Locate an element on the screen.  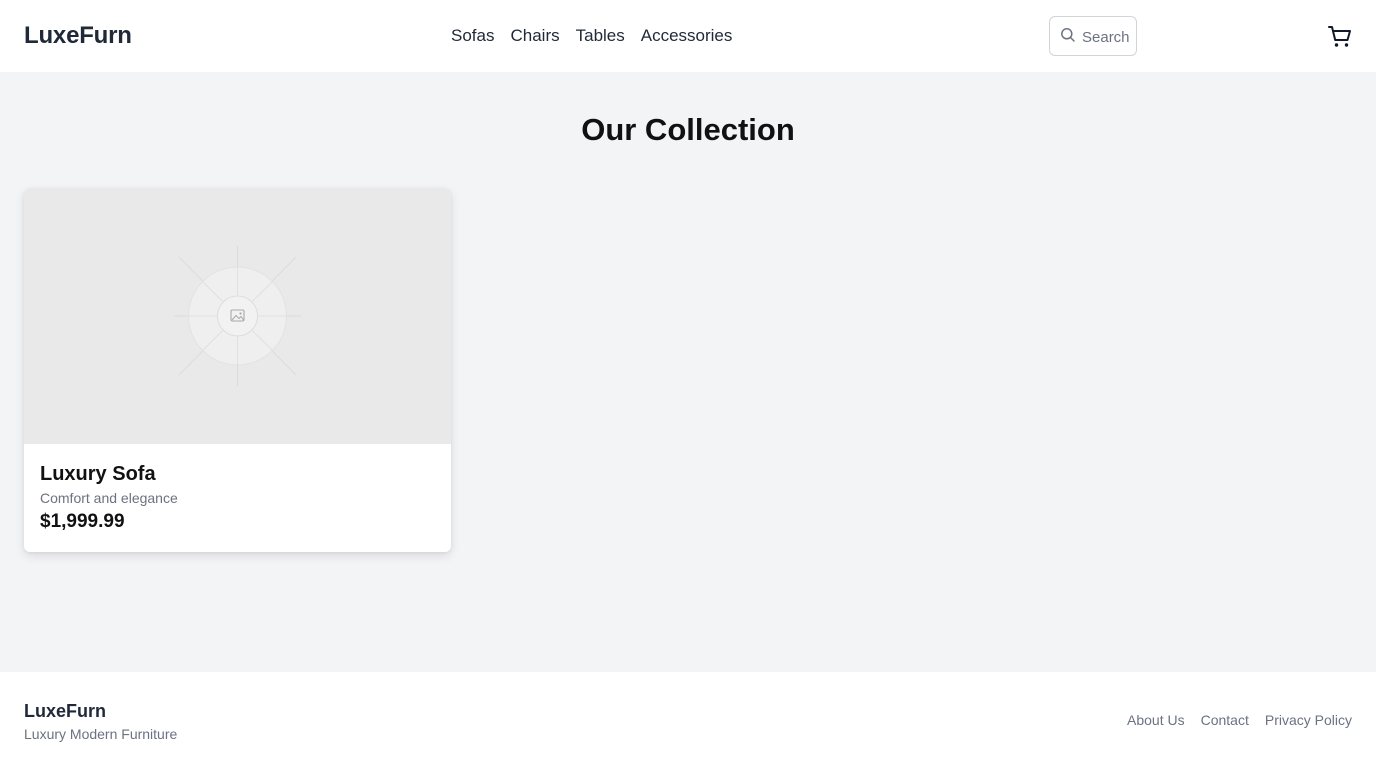
site-header: LuxeFurn Sofas Chairs Tables Accessories is located at coordinates (688, 36).